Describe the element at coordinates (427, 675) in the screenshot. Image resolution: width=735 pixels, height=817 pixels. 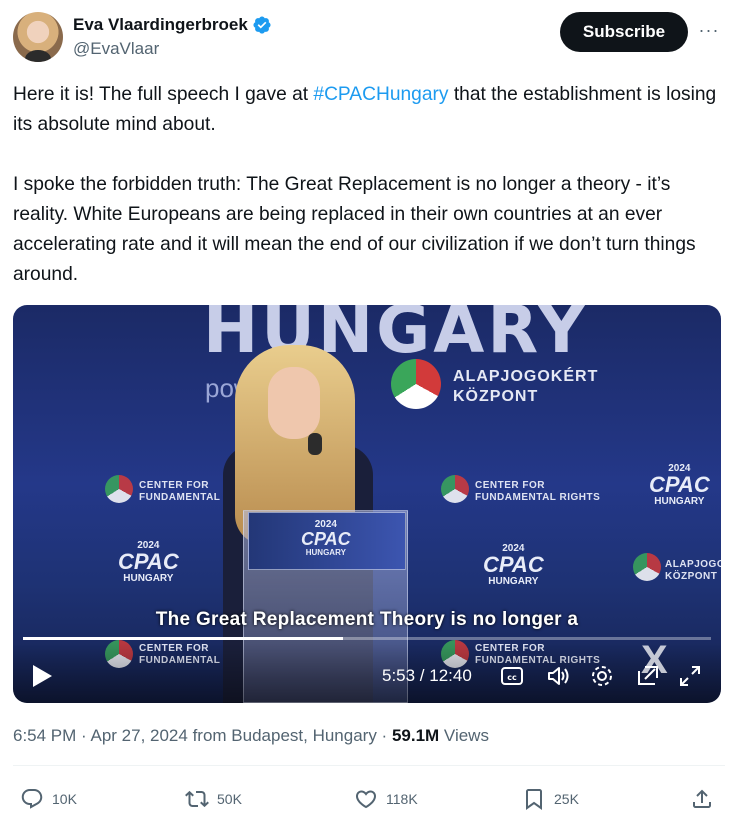
I see `video-time: 5:53 / 12:40` at that location.